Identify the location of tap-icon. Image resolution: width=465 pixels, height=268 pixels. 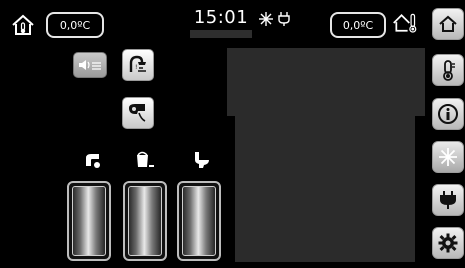
(93, 161).